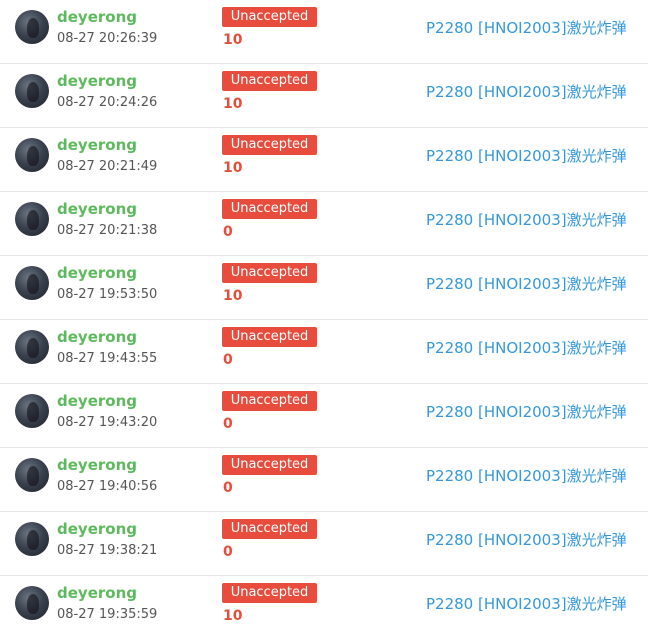  What do you see at coordinates (107, 422) in the screenshot?
I see `submit-time: 08-27 19:43:20` at bounding box center [107, 422].